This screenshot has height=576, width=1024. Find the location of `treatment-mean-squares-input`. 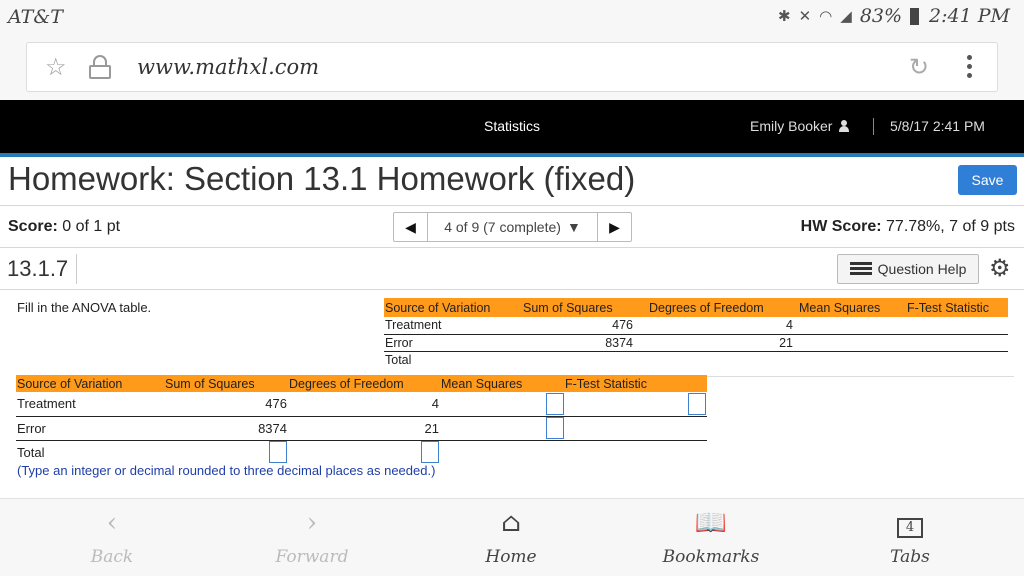

treatment-mean-squares-input is located at coordinates (555, 403).